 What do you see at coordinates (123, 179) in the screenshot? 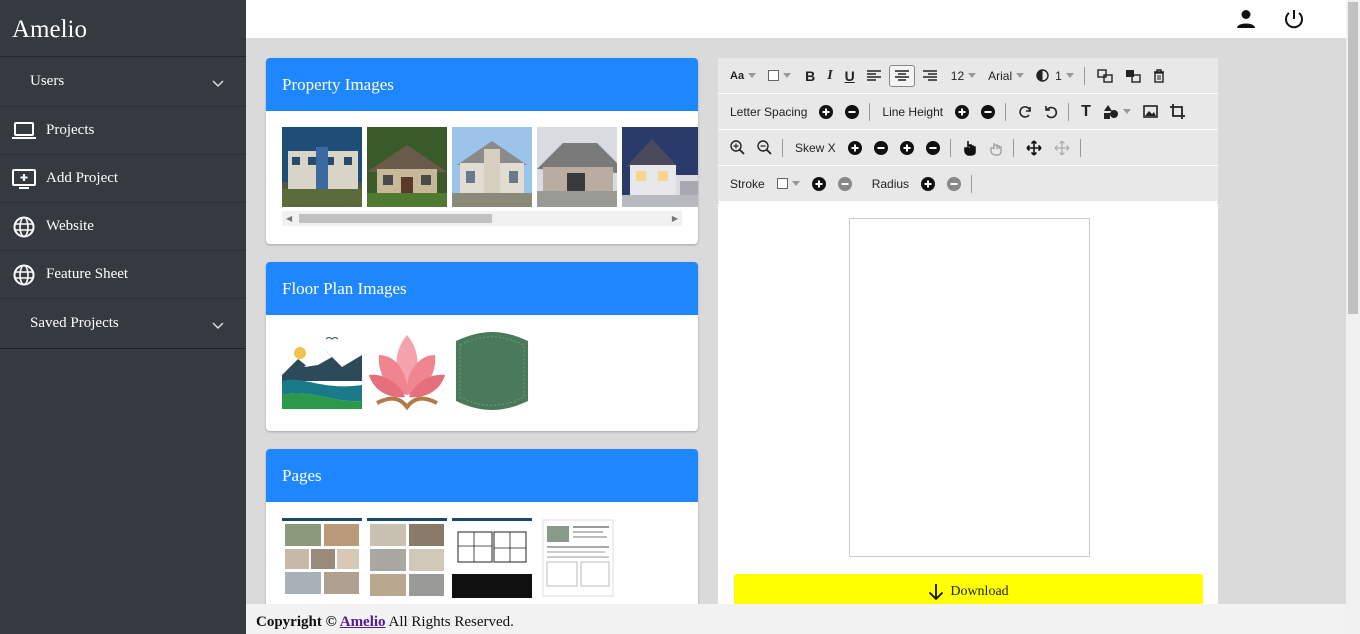
I see `sidebar-item-add-project: Add Project` at bounding box center [123, 179].